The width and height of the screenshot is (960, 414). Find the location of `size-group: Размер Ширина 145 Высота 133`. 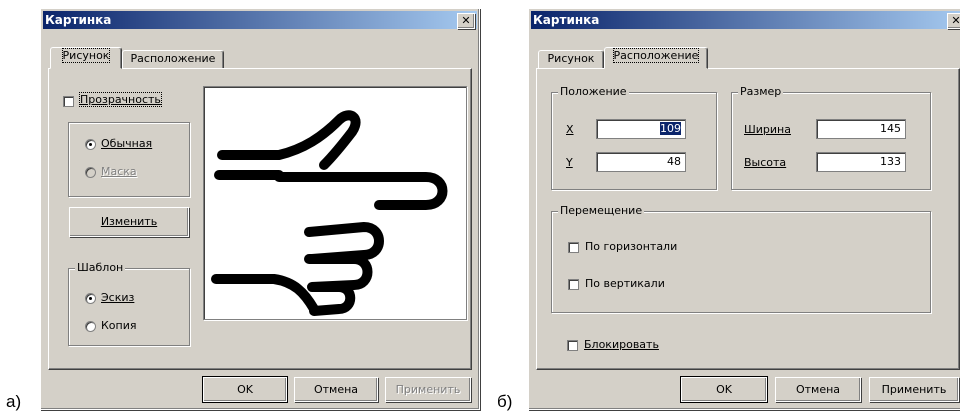

size-group: Размер Ширина 145 Высота 133 is located at coordinates (831, 137).